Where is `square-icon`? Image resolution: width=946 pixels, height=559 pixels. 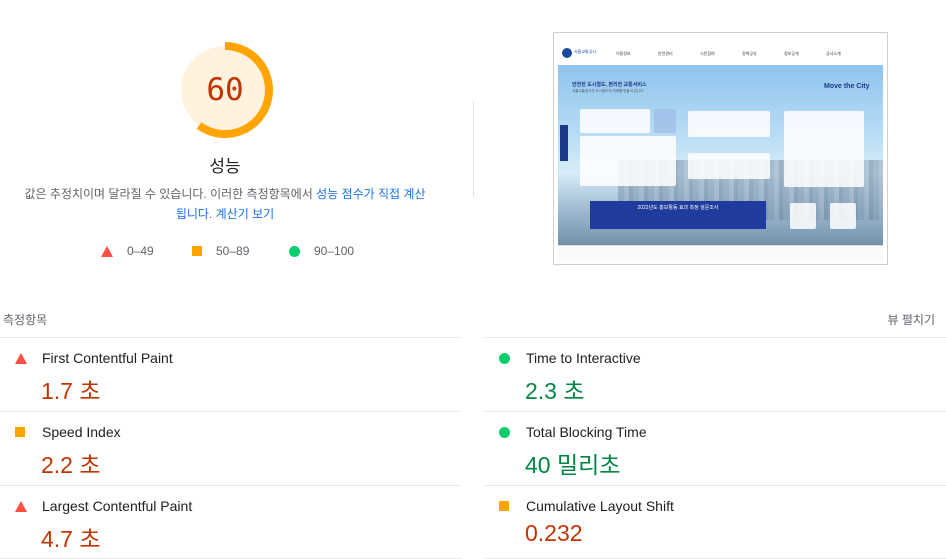
square-icon is located at coordinates (197, 251).